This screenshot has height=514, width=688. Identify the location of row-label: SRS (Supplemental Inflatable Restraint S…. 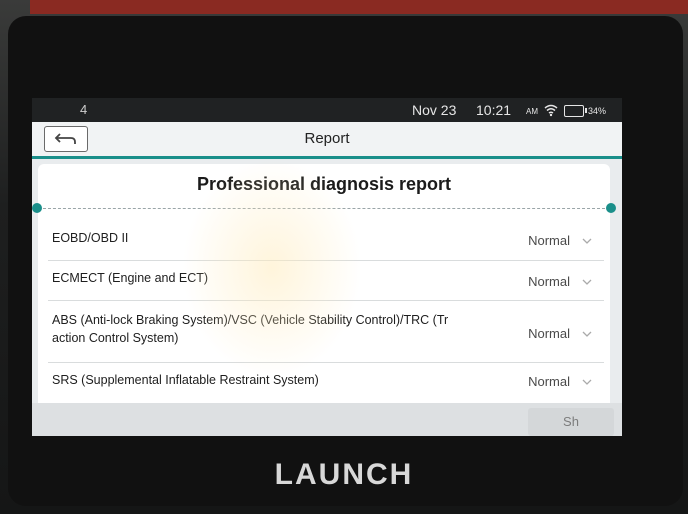
(185, 380).